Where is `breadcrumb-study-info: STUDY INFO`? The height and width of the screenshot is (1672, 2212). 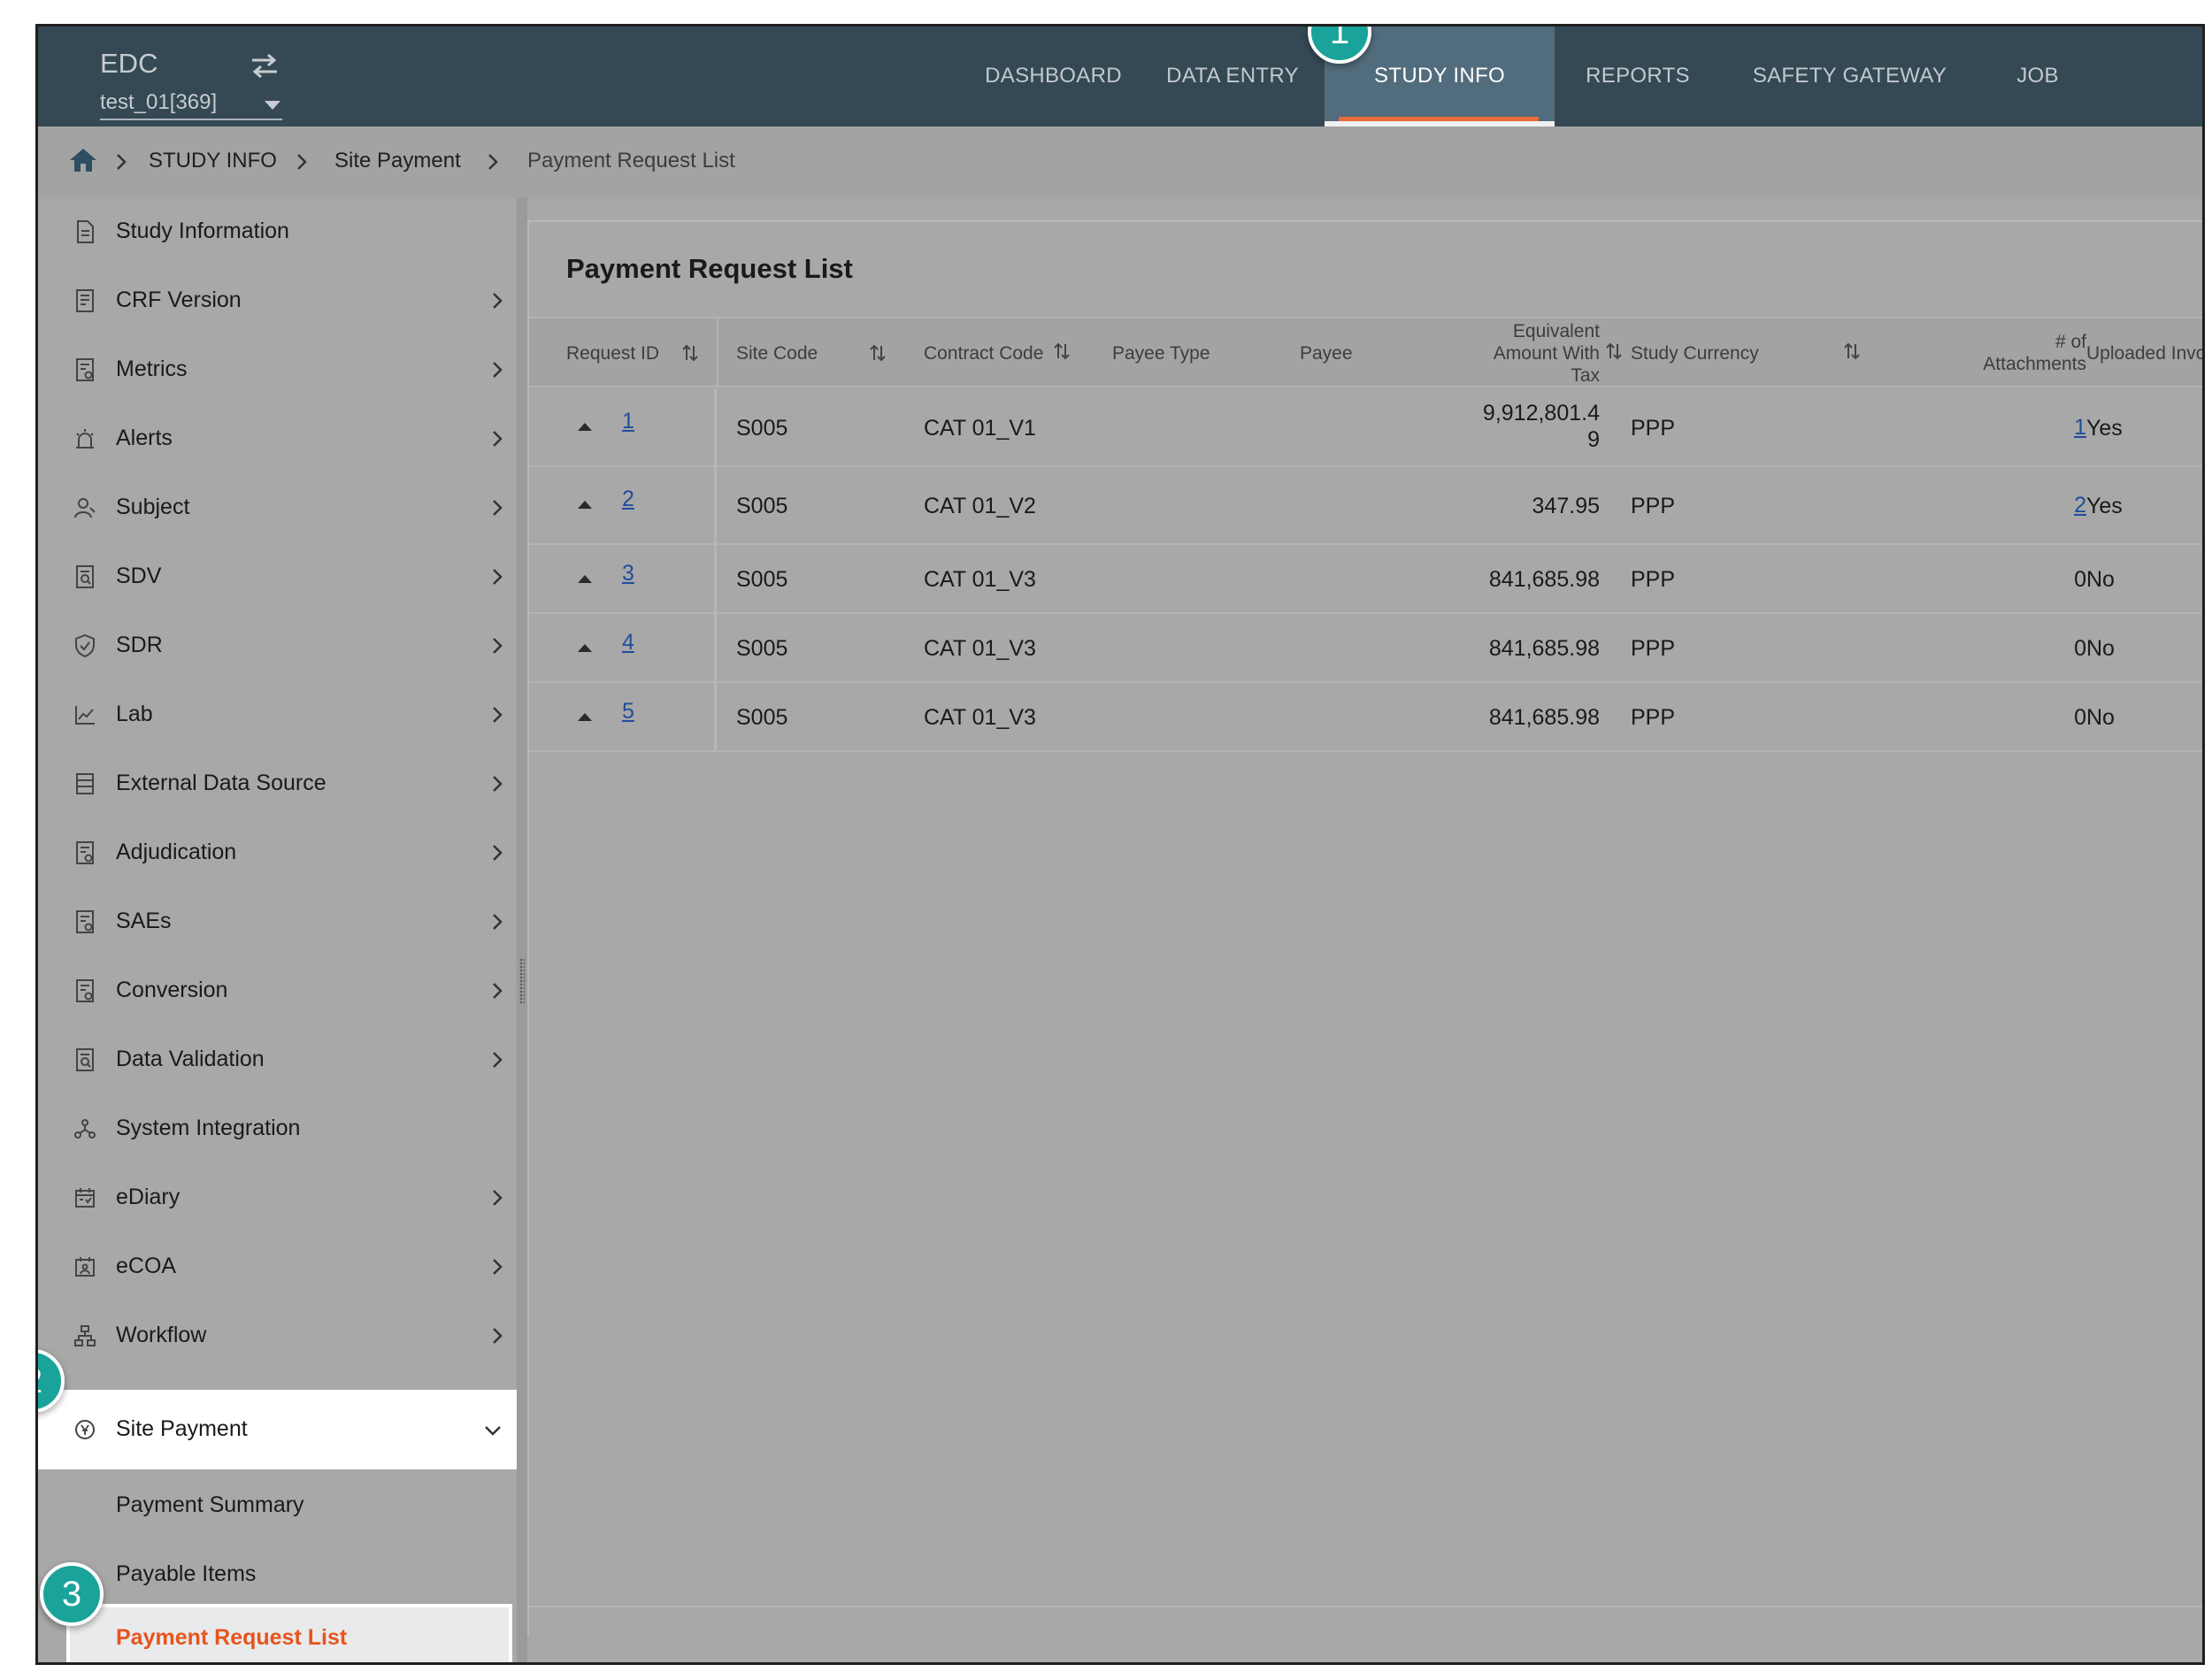
breadcrumb-study-info: STUDY INFO is located at coordinates (213, 161).